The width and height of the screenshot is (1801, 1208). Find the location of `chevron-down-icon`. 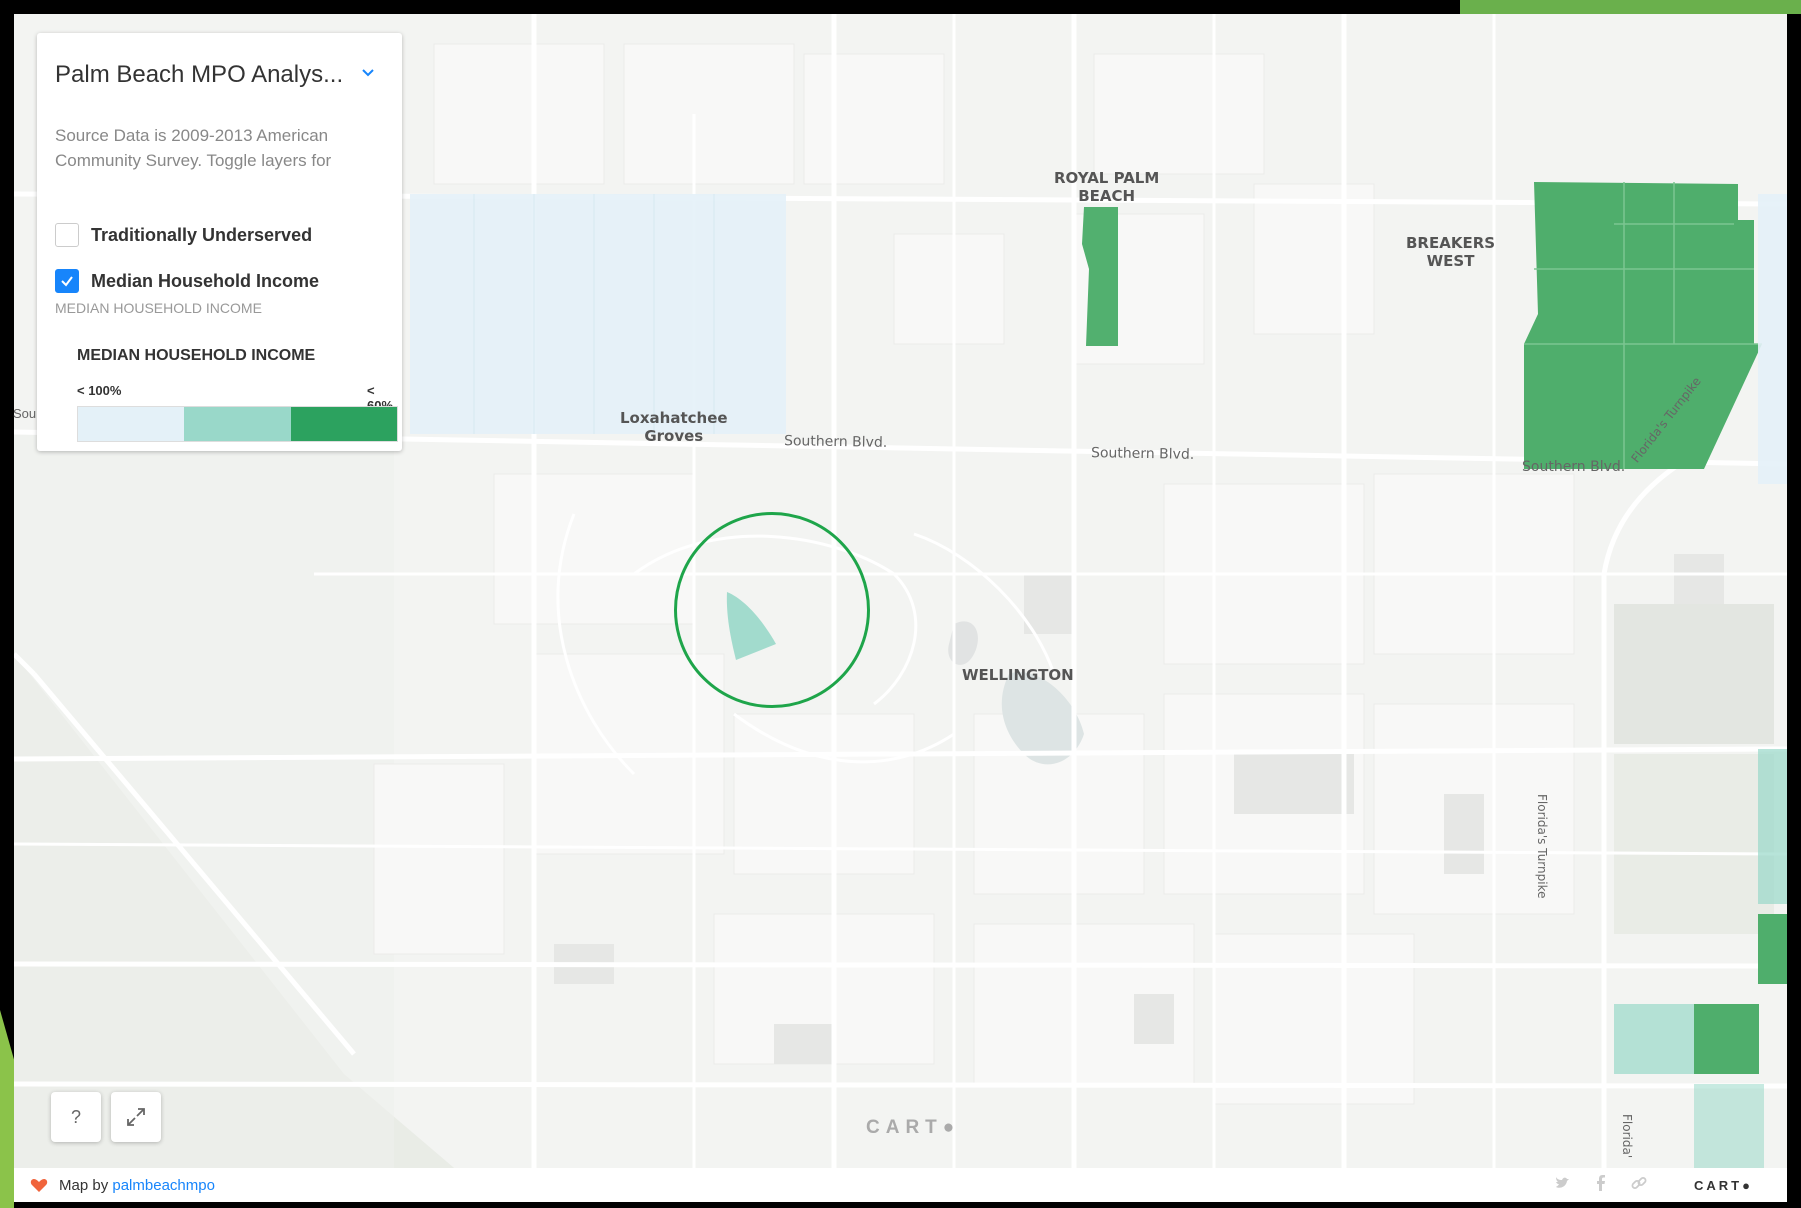

chevron-down-icon is located at coordinates (368, 72).